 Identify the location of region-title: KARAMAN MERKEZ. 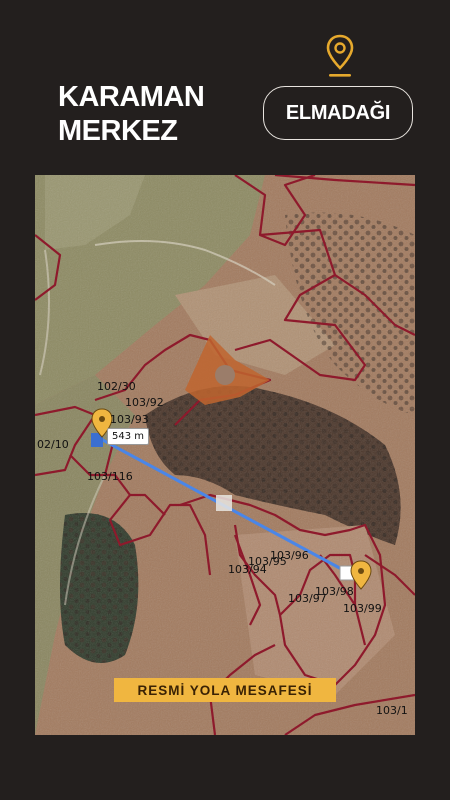
(131, 114).